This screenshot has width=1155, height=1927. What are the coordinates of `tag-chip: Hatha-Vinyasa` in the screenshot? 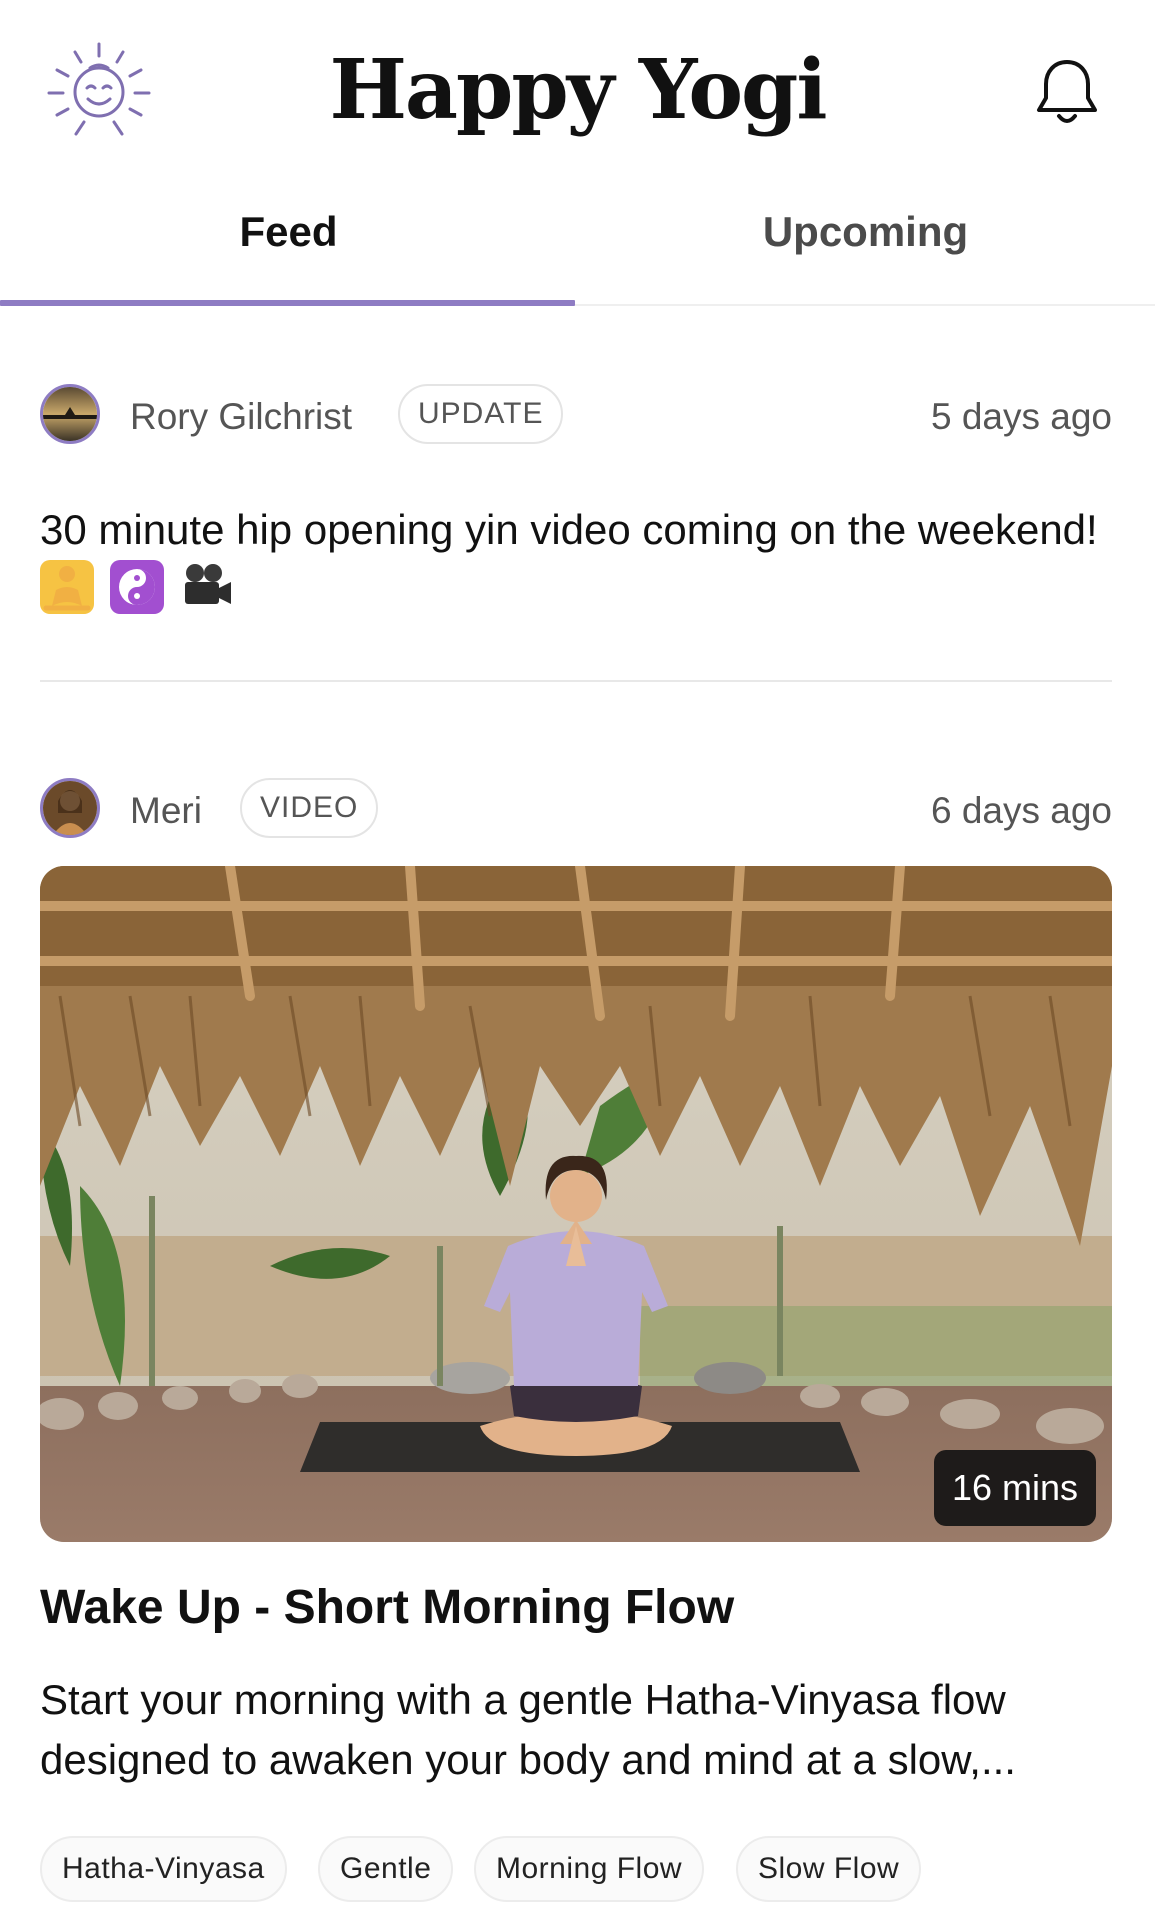 It's located at (163, 1869).